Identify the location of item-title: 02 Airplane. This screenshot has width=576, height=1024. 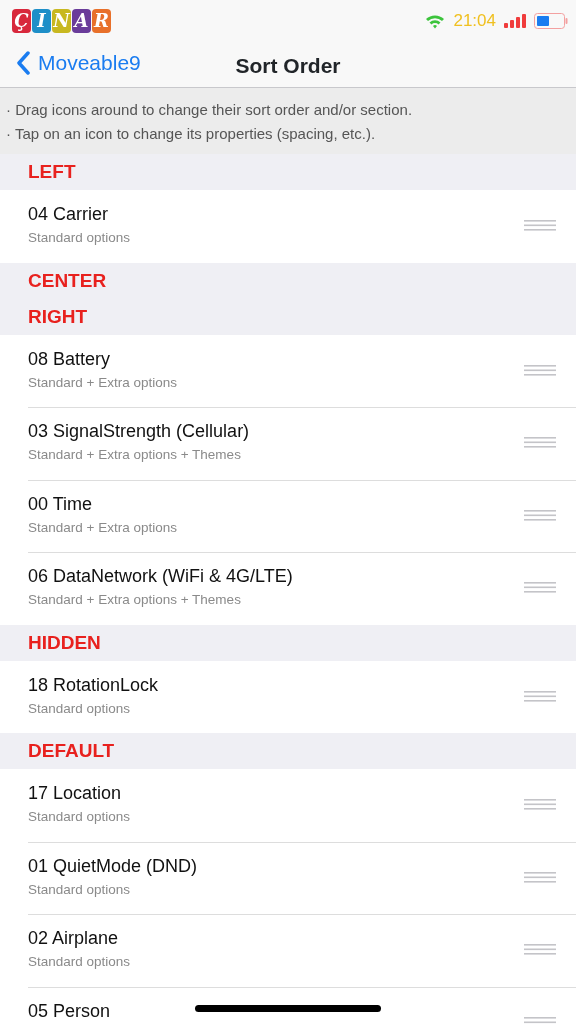
(73, 938).